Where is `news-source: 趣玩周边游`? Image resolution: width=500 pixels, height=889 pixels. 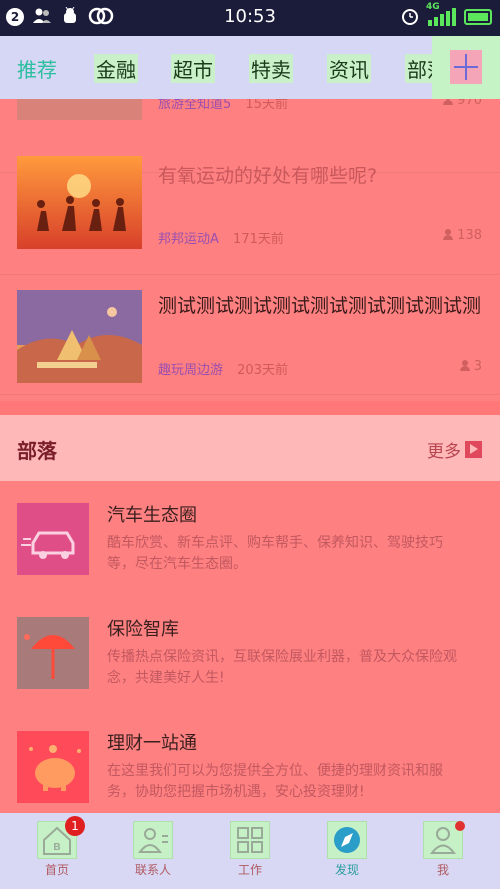 news-source: 趣玩周边游 is located at coordinates (191, 370).